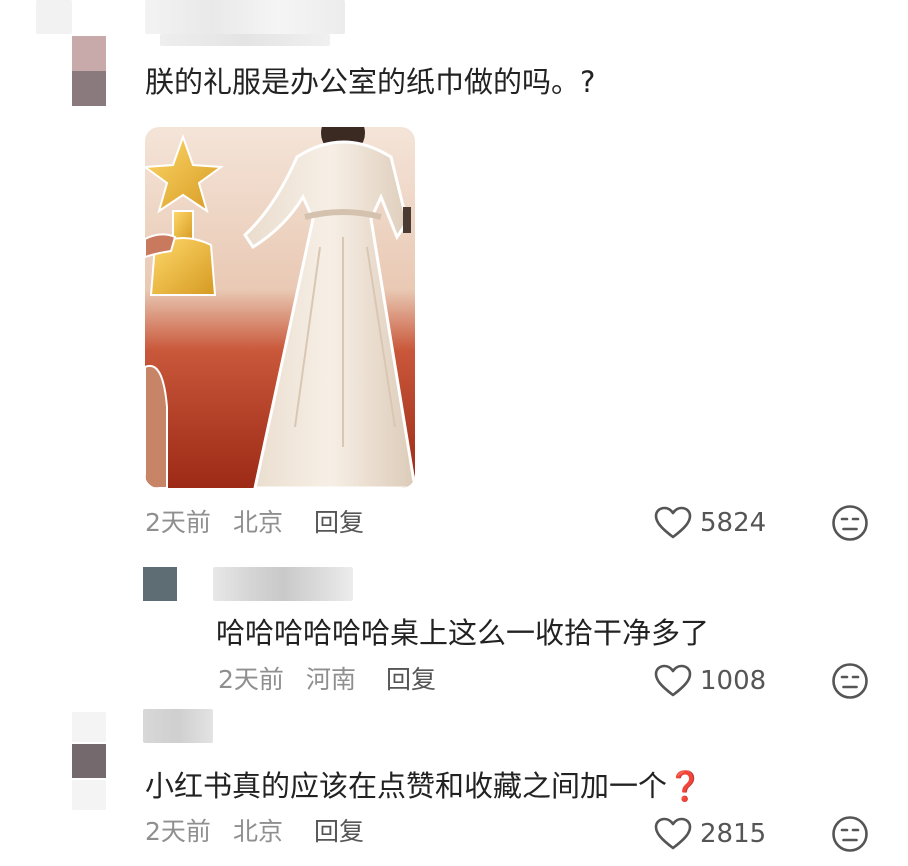  Describe the element at coordinates (89, 795) in the screenshot. I see `blurred-avatar-bottom` at that location.